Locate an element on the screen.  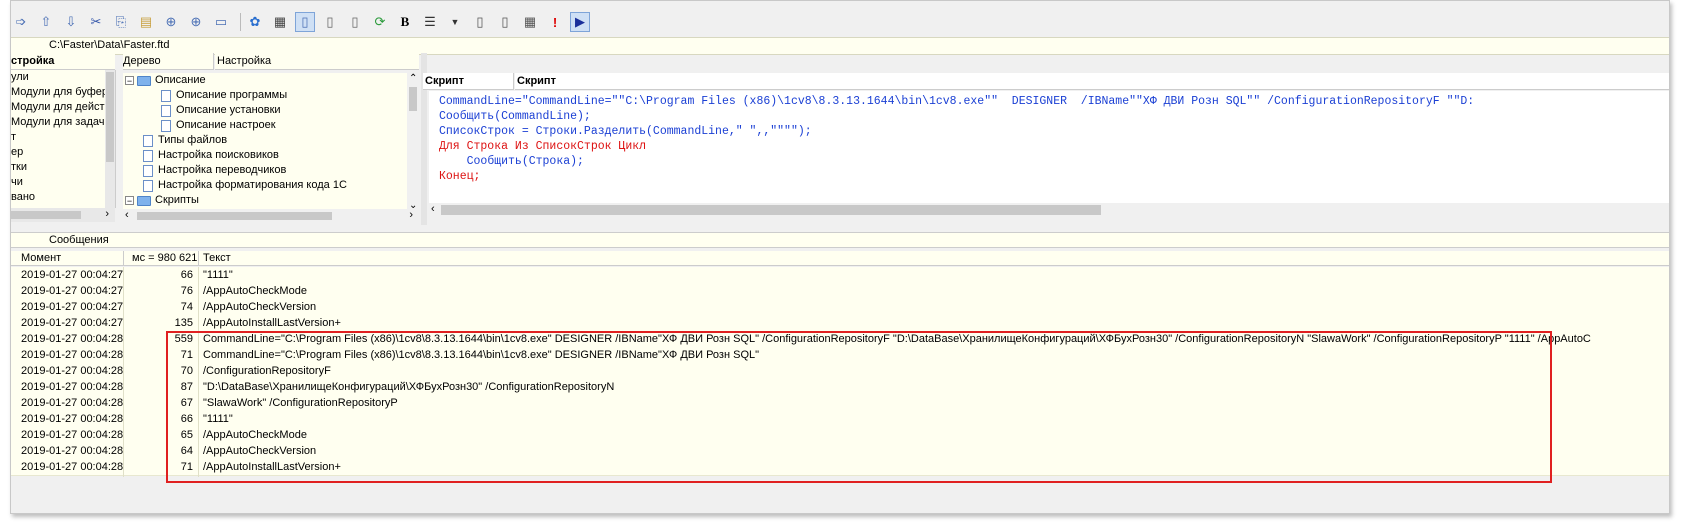
tree-node: Настройка поисковиков is located at coordinates (211, 155).